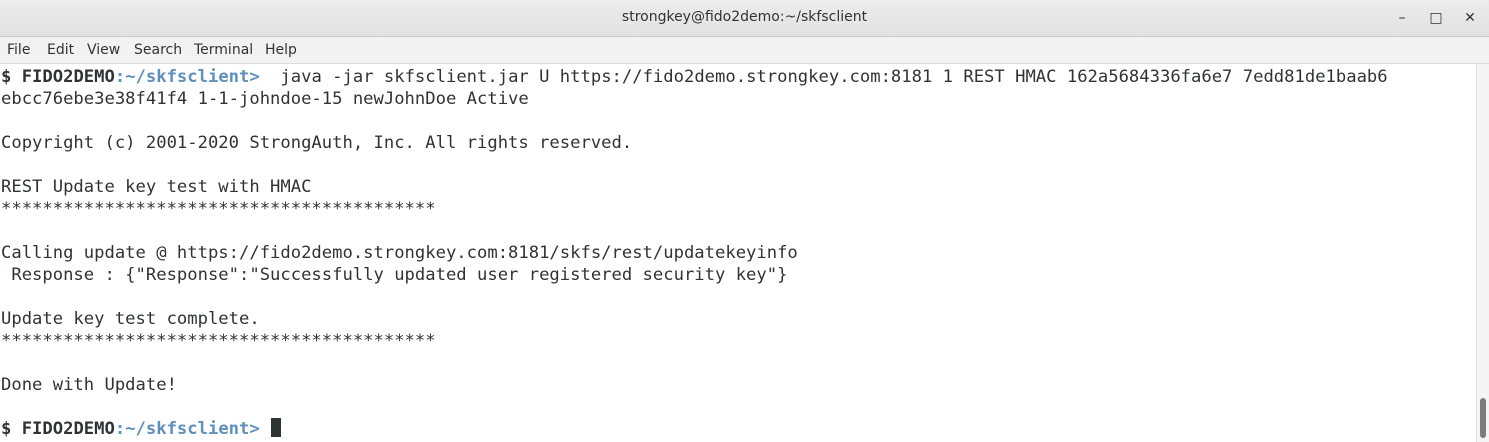 The image size is (1489, 442). What do you see at coordinates (130, 319) in the screenshot?
I see `output-line: Update key test complete.` at bounding box center [130, 319].